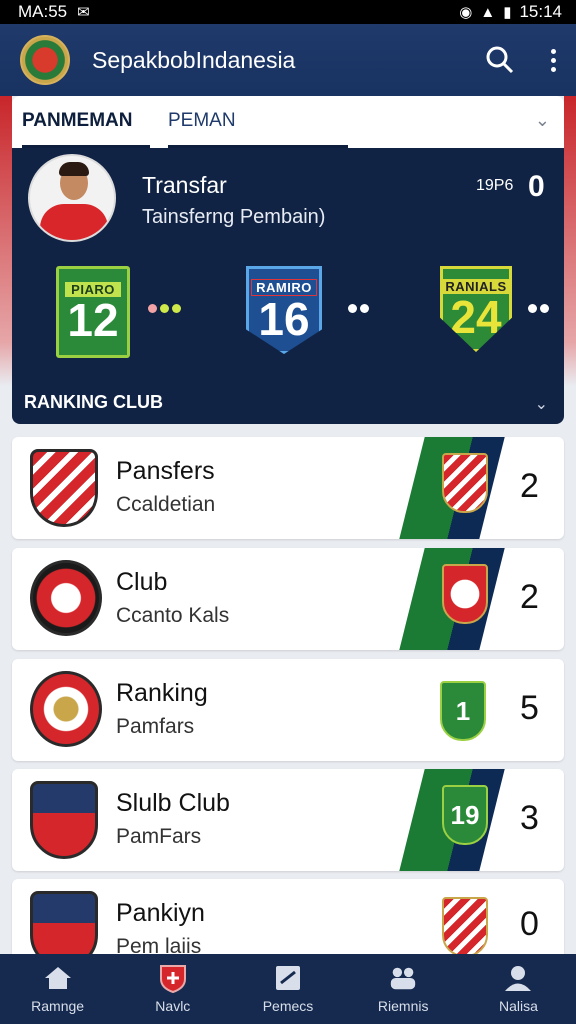 This screenshot has height=1024, width=576. I want to click on decor-band-left, so click(6, 241).